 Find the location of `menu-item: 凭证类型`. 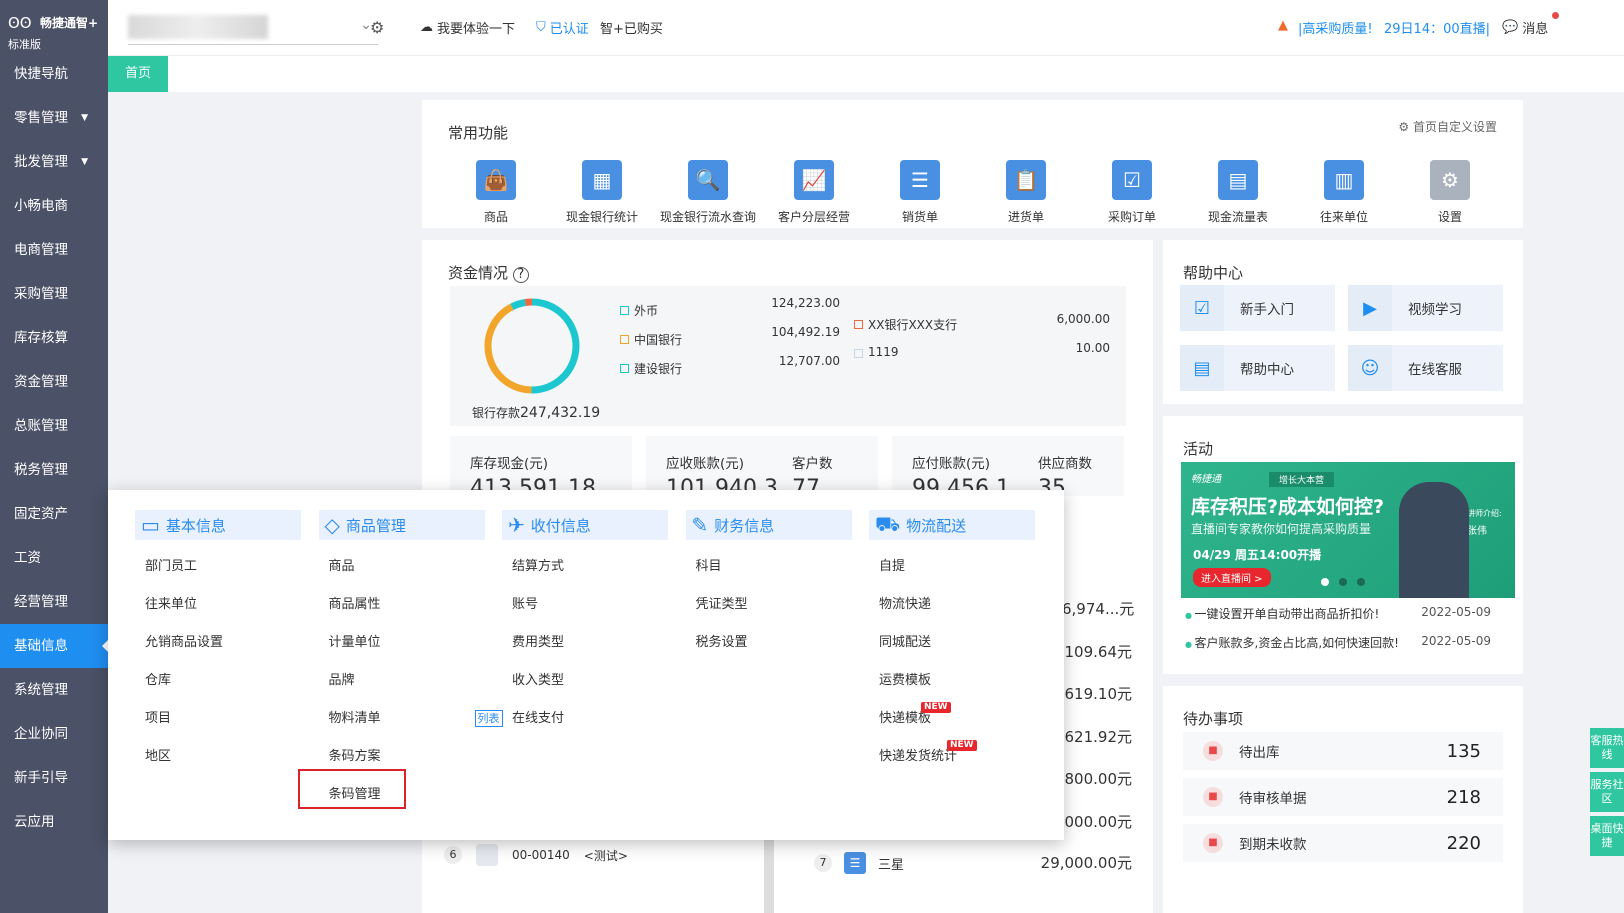

menu-item: 凭证类型 is located at coordinates (769, 605).